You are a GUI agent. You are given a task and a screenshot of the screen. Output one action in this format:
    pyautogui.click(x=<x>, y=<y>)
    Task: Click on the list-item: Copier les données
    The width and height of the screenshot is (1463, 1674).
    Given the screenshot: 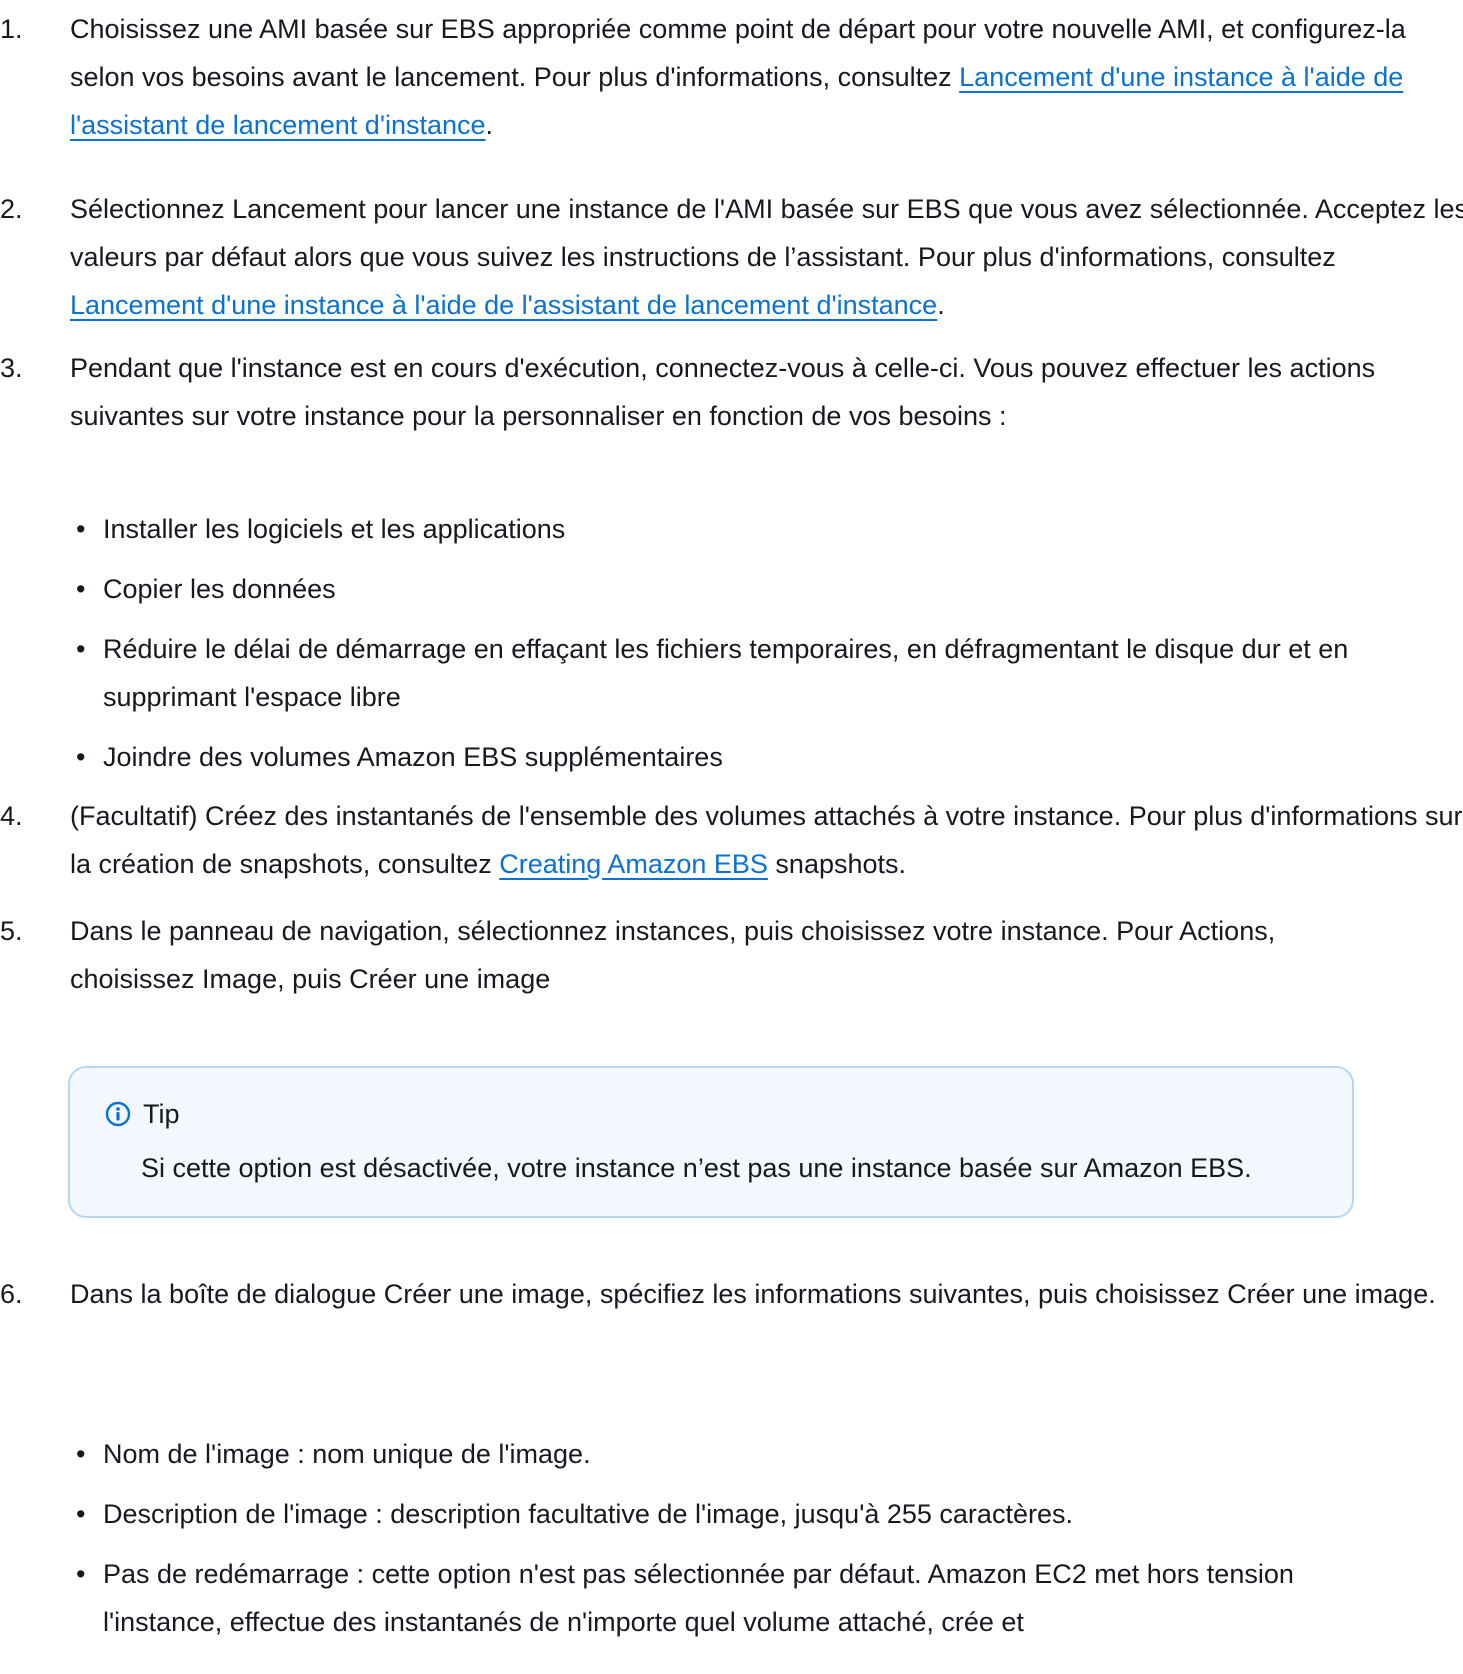 What is the action you would take?
    pyautogui.click(x=765, y=589)
    